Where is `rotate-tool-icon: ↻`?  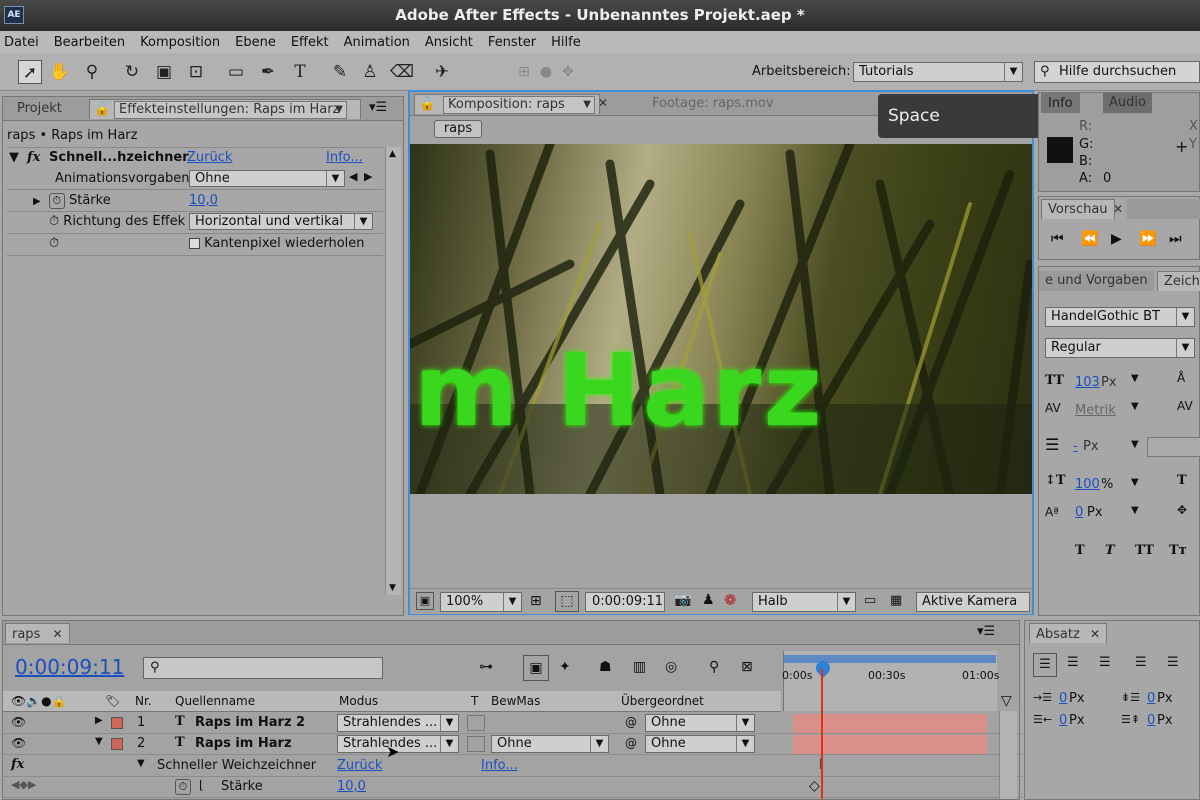 rotate-tool-icon: ↻ is located at coordinates (132, 72).